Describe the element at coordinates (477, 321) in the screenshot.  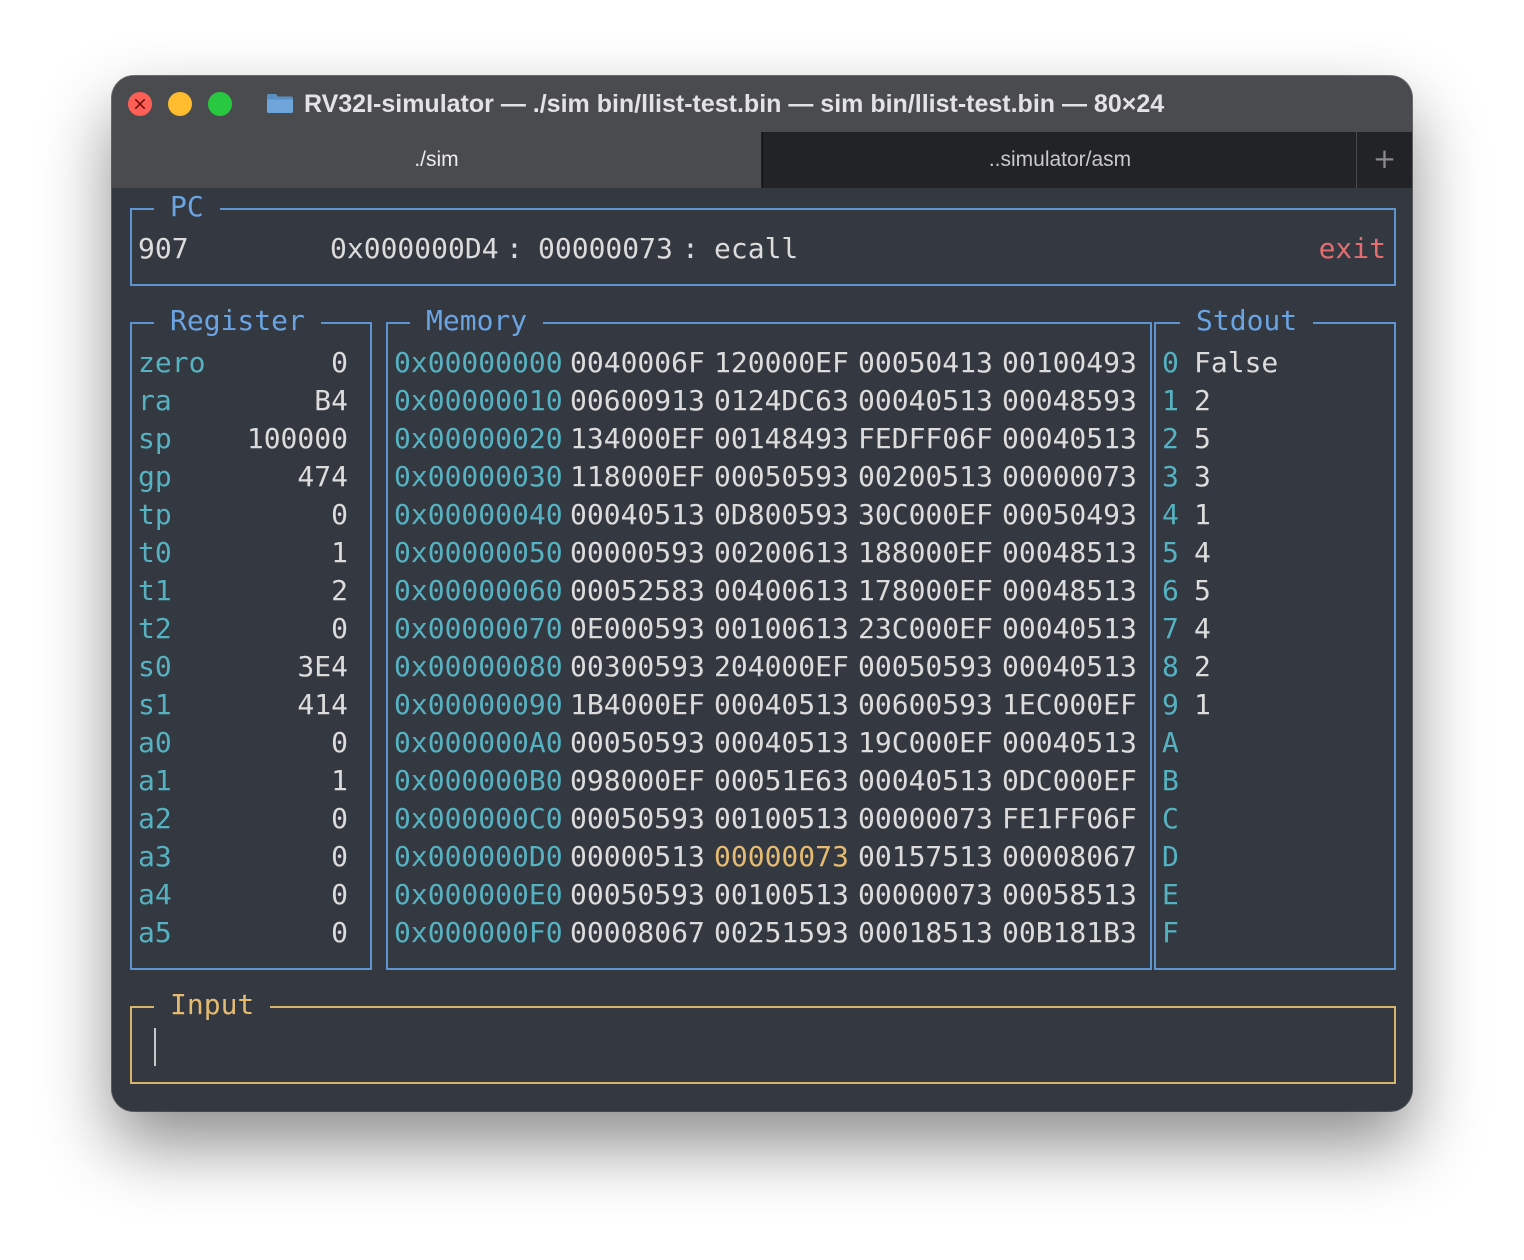
I see `memory-panel-title: Memory` at that location.